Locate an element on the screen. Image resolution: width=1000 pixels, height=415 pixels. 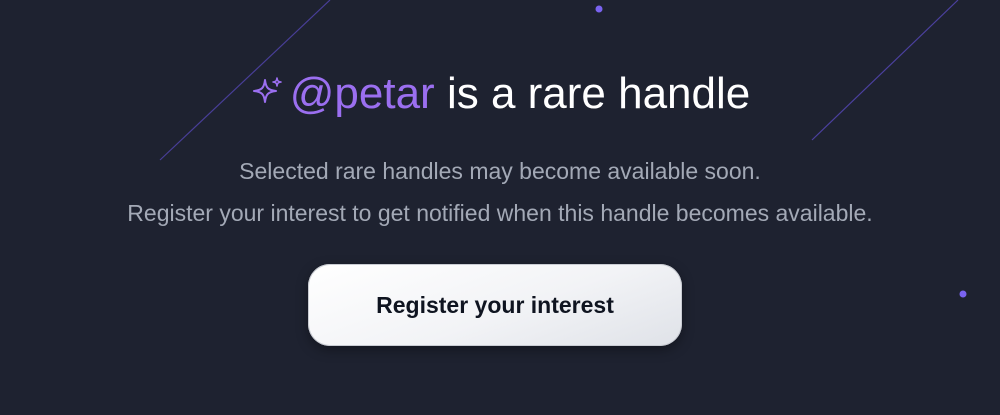
register-interest-button: Register your interest is located at coordinates (495, 305).